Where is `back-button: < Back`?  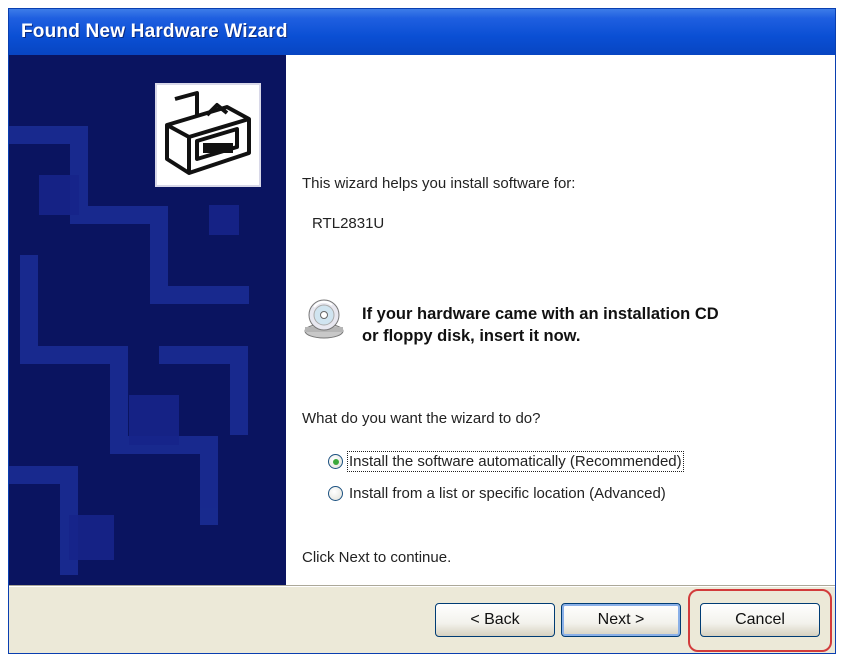
back-button: < Back is located at coordinates (495, 620).